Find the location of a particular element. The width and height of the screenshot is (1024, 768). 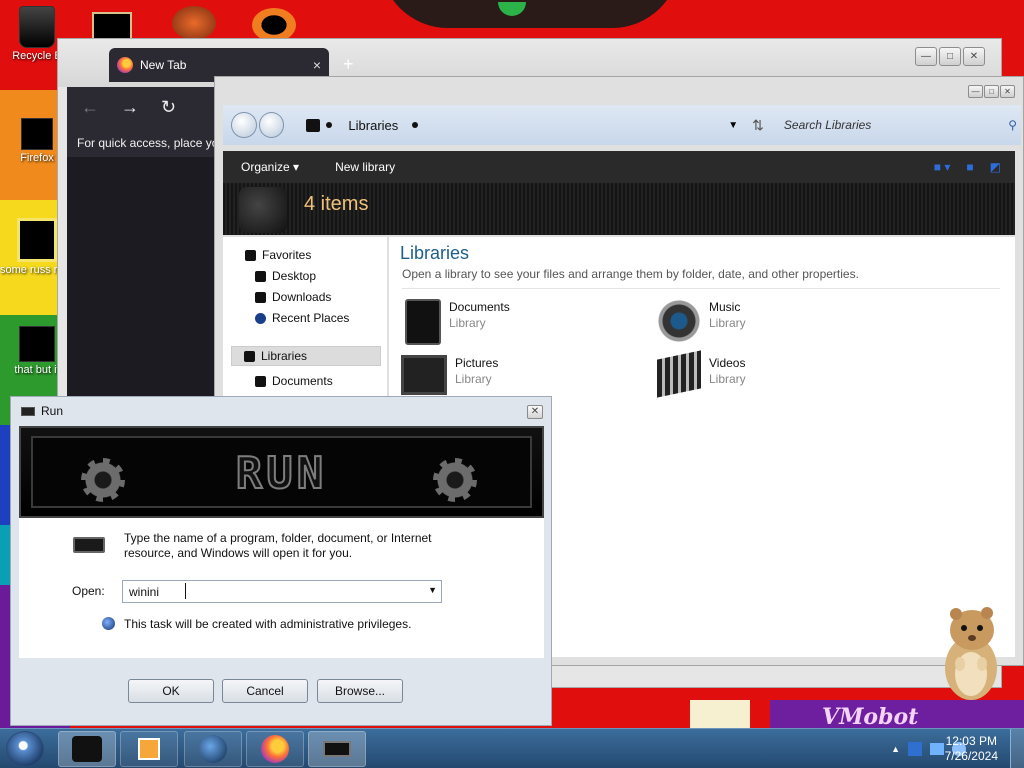

tab-close-icon: × is located at coordinates (317, 65).